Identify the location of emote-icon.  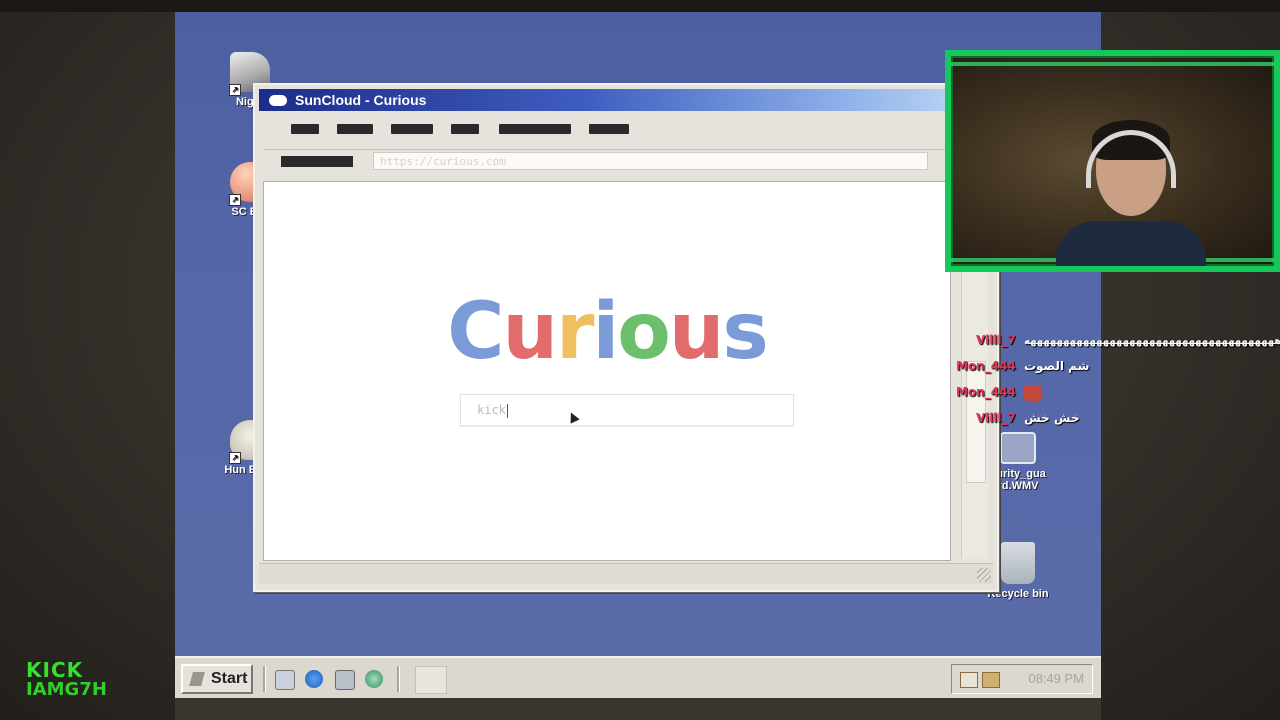
(1032, 392).